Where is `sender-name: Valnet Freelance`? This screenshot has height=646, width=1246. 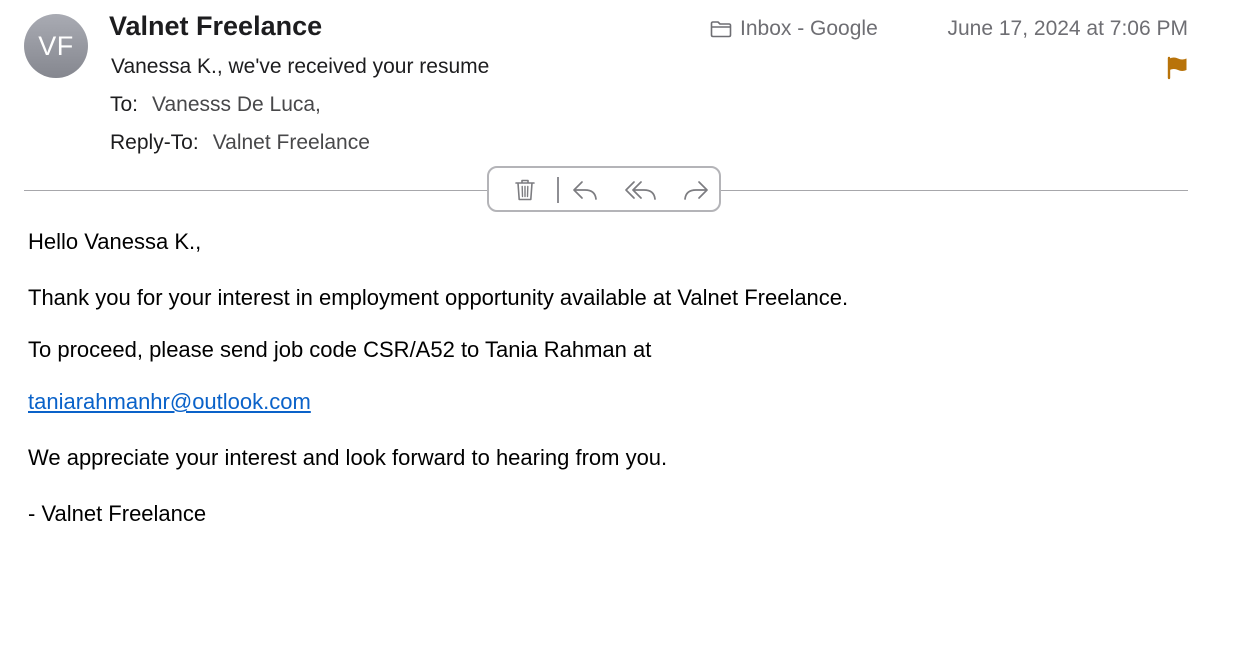
sender-name: Valnet Freelance is located at coordinates (215, 26).